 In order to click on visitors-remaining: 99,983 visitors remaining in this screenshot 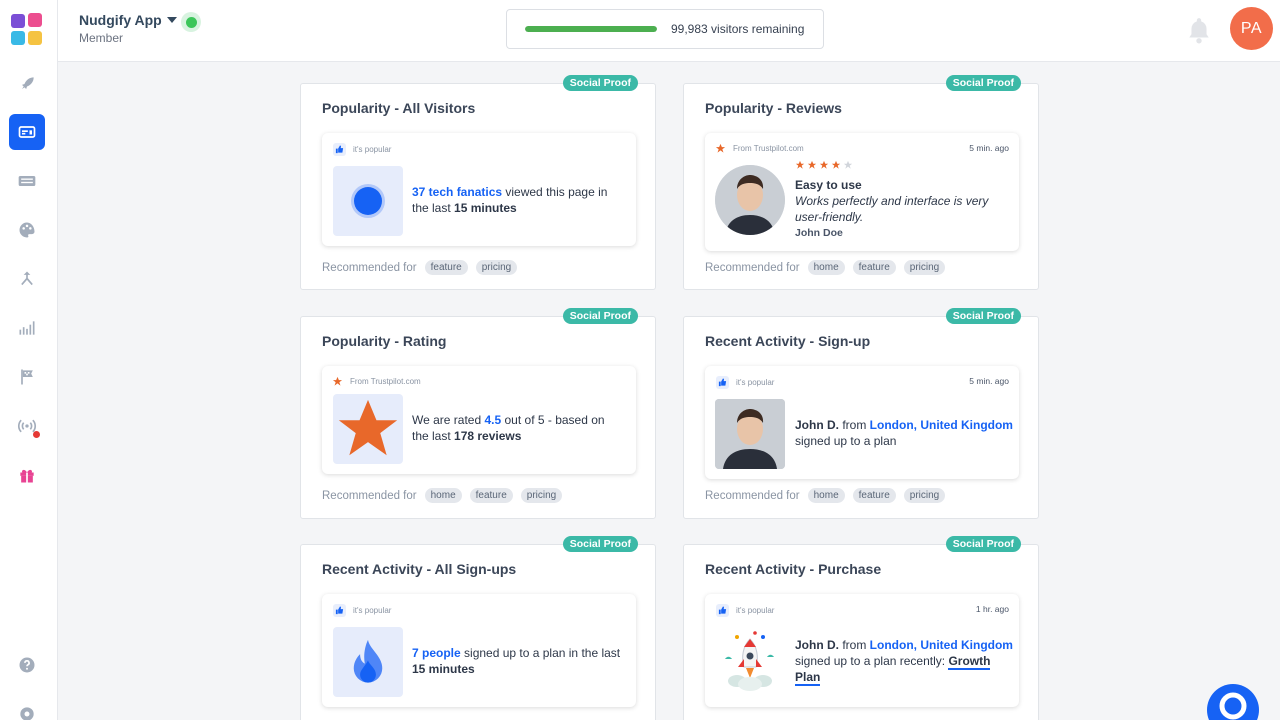, I will do `click(665, 29)`.